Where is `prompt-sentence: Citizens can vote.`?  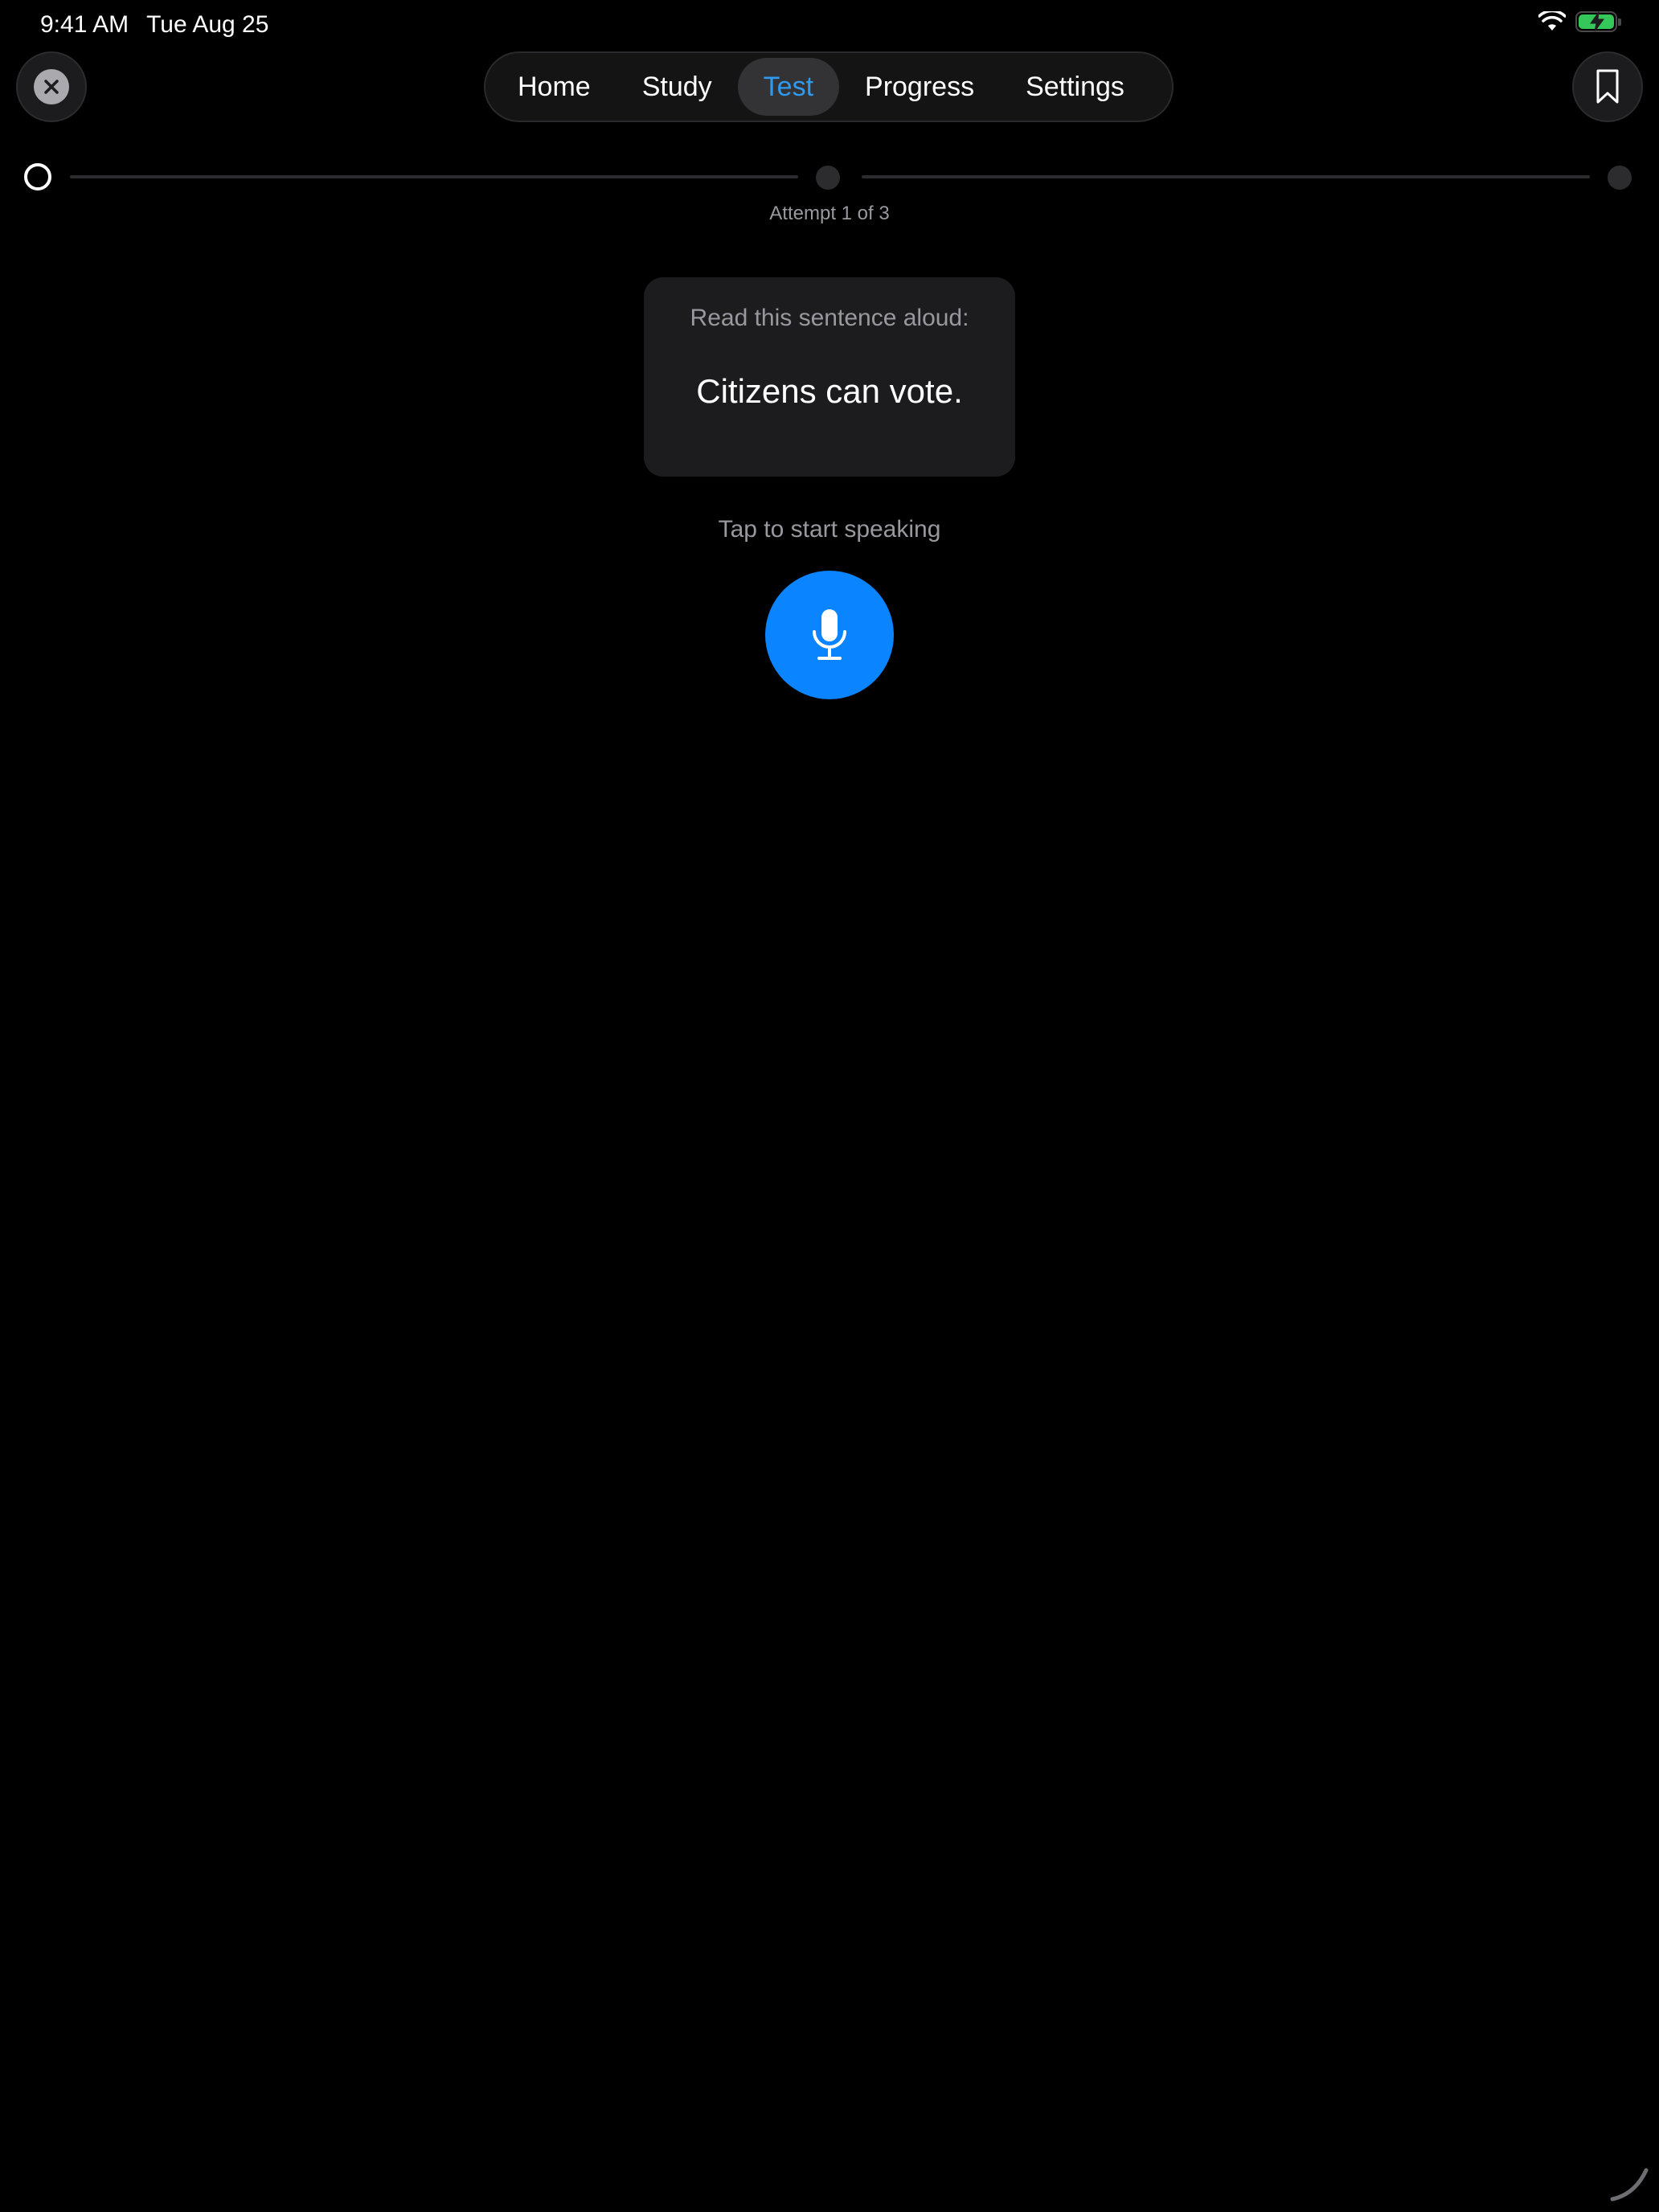
prompt-sentence: Citizens can vote. is located at coordinates (829, 391).